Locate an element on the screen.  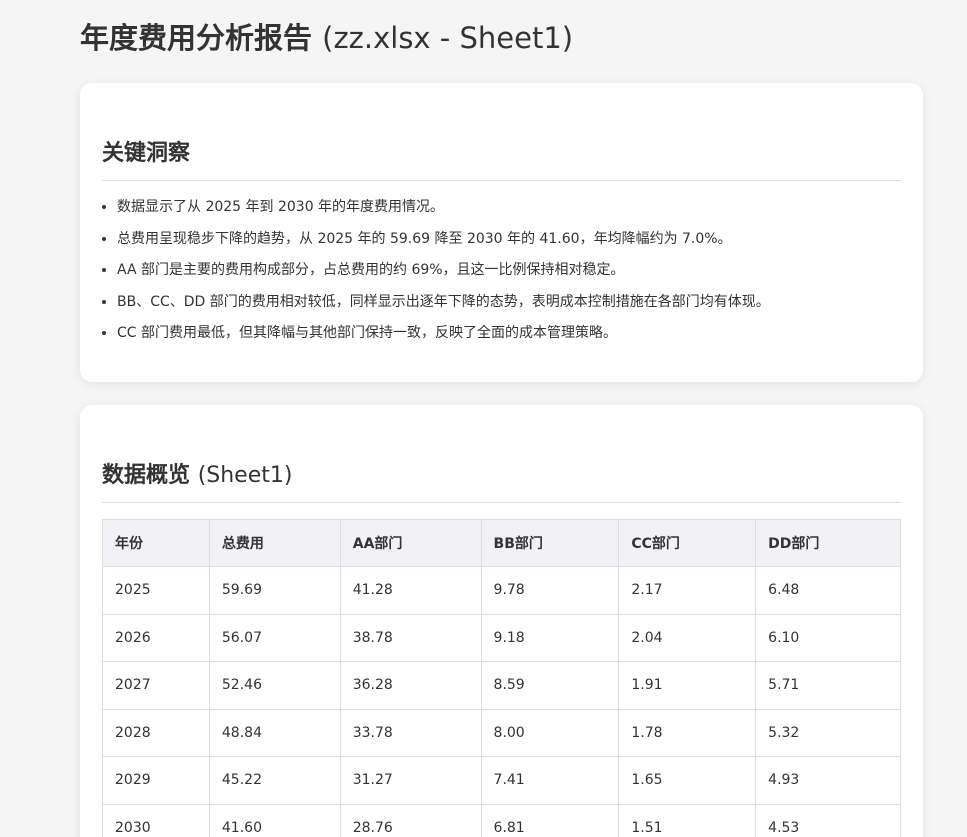
table-cell: 1.51 is located at coordinates (687, 820).